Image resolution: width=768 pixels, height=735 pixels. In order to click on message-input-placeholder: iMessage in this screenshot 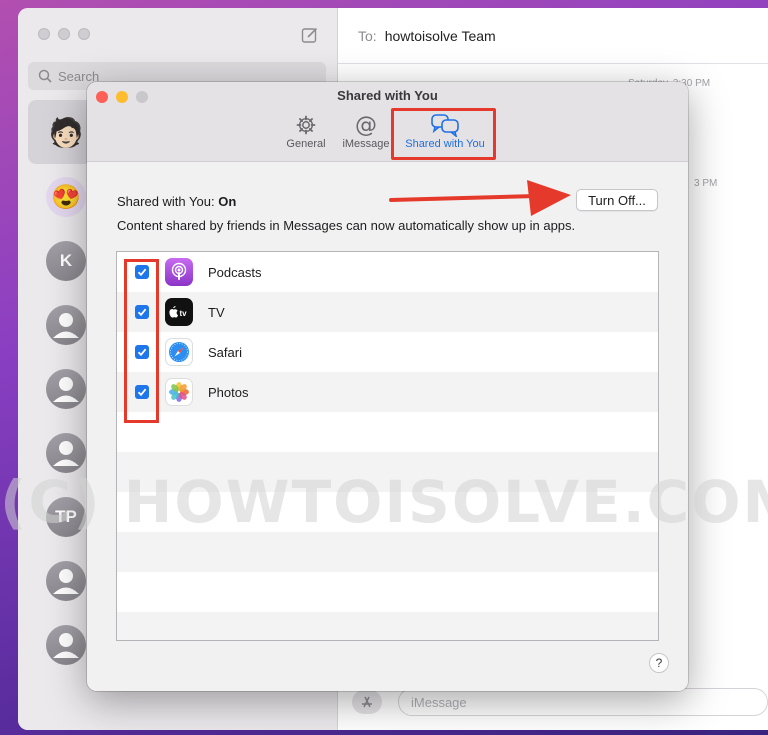, I will do `click(439, 702)`.